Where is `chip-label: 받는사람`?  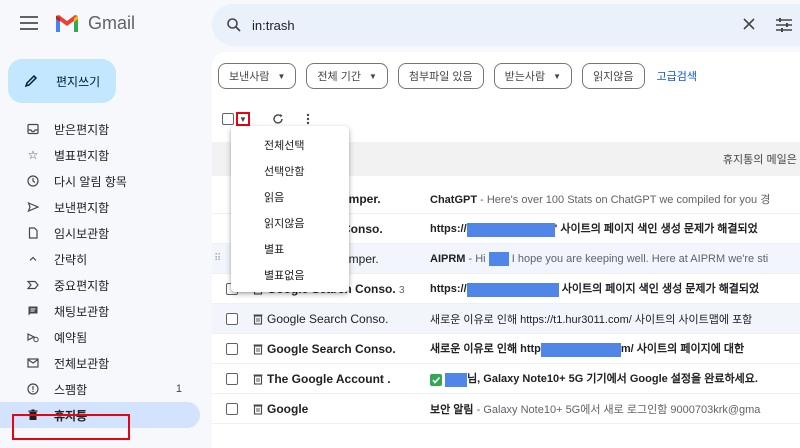 chip-label: 받는사람 is located at coordinates (525, 77).